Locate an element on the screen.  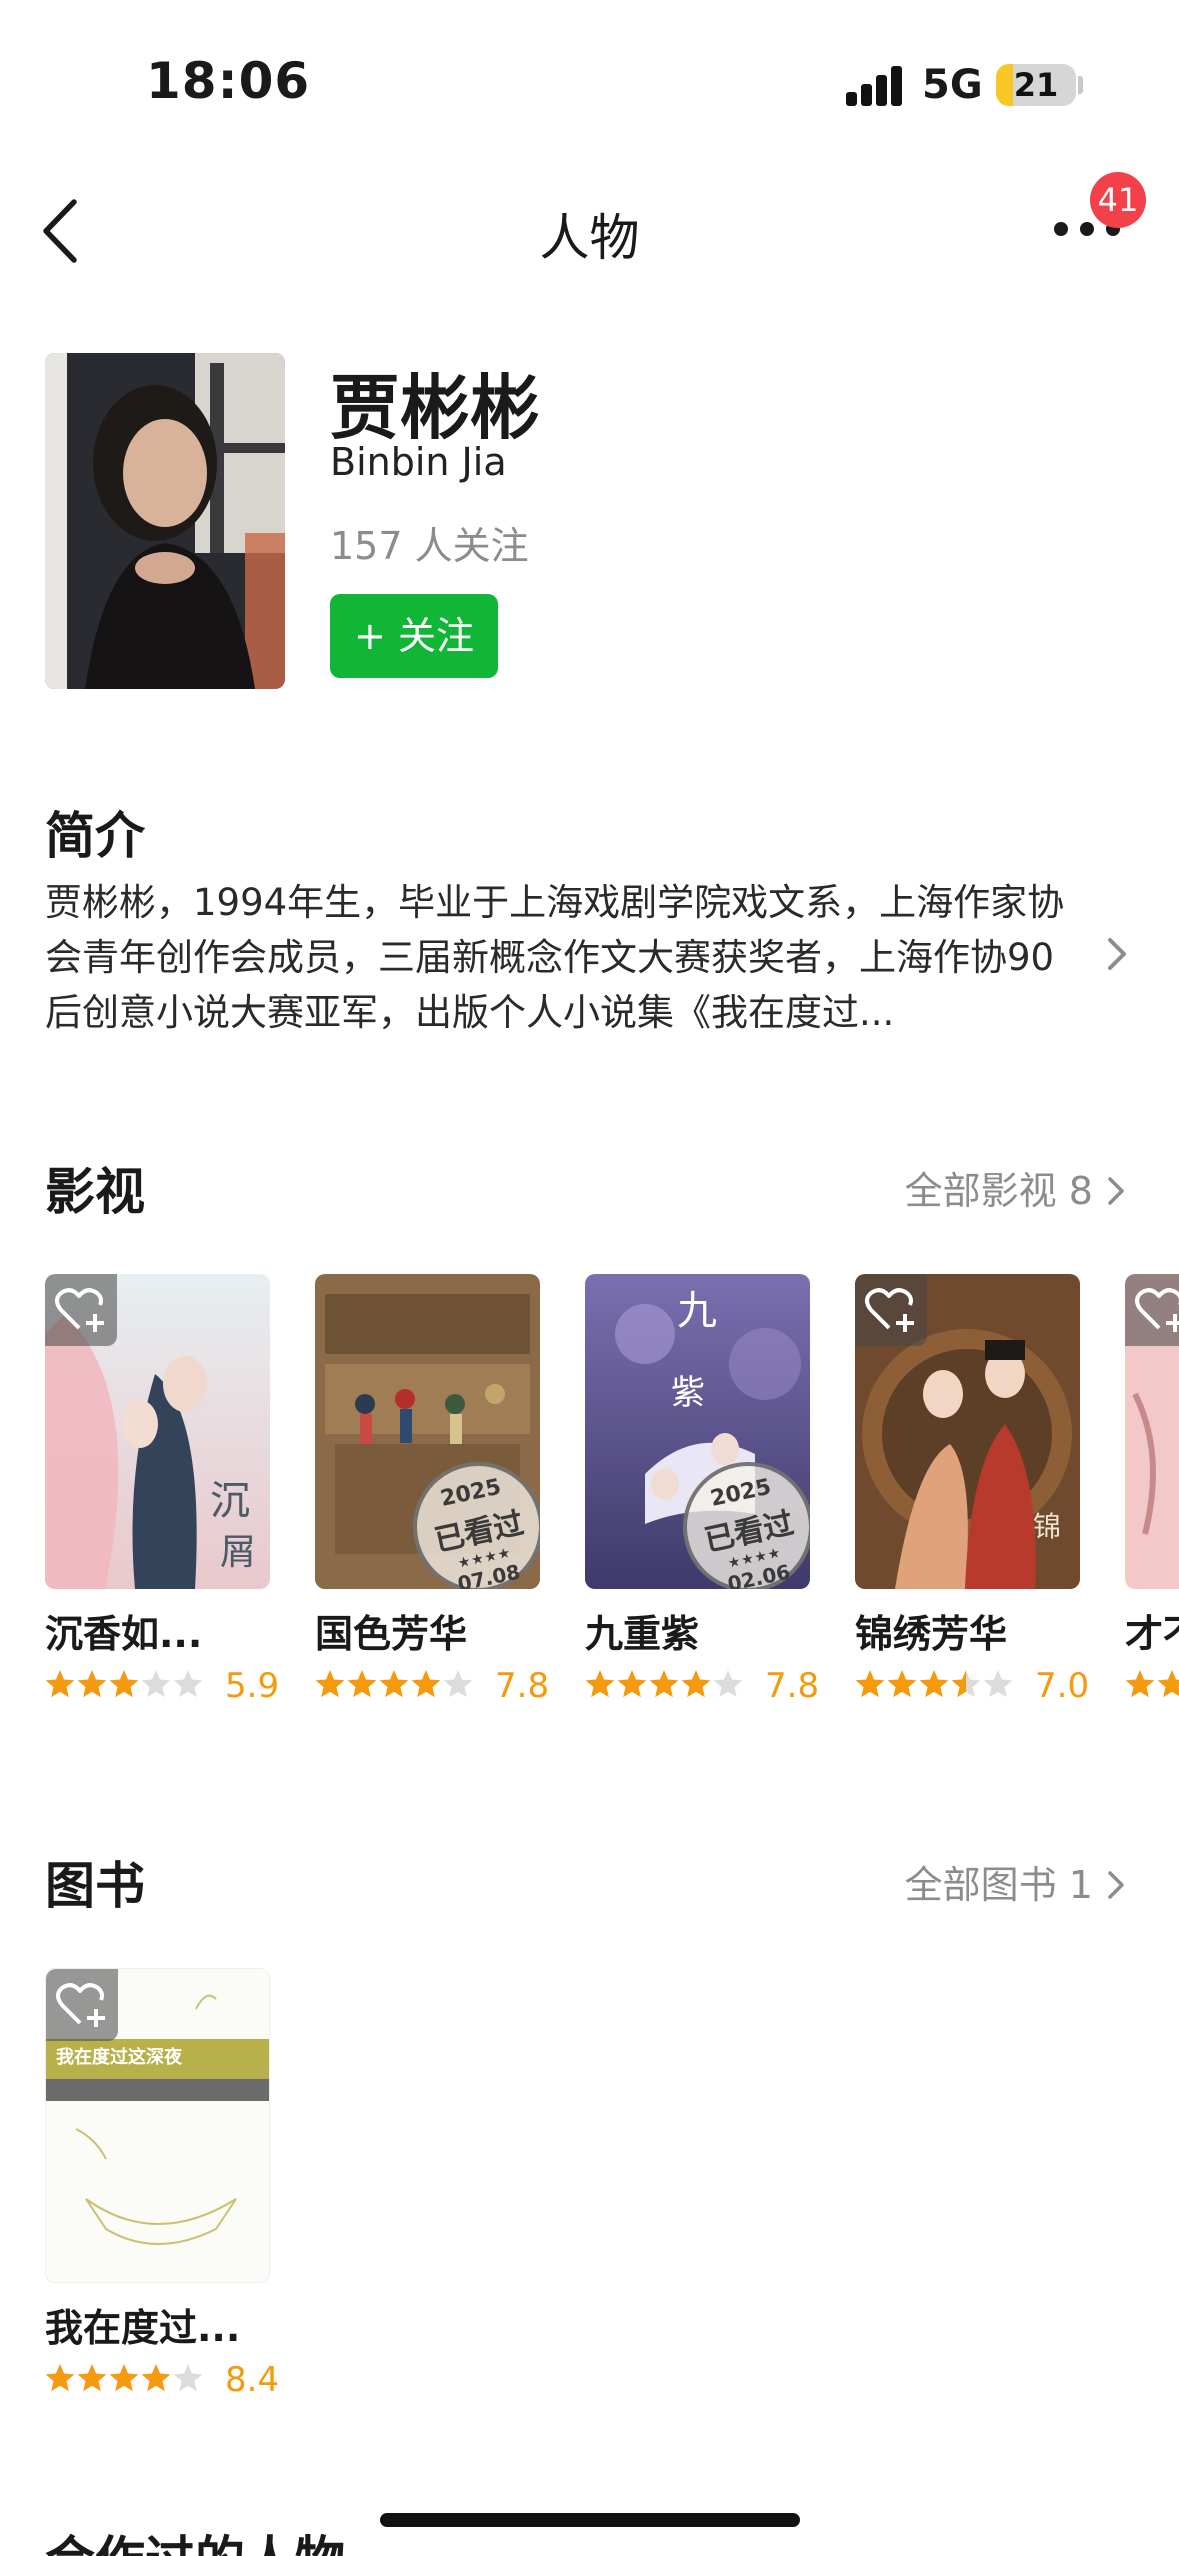
rating-score: 8.4 is located at coordinates (252, 2380).